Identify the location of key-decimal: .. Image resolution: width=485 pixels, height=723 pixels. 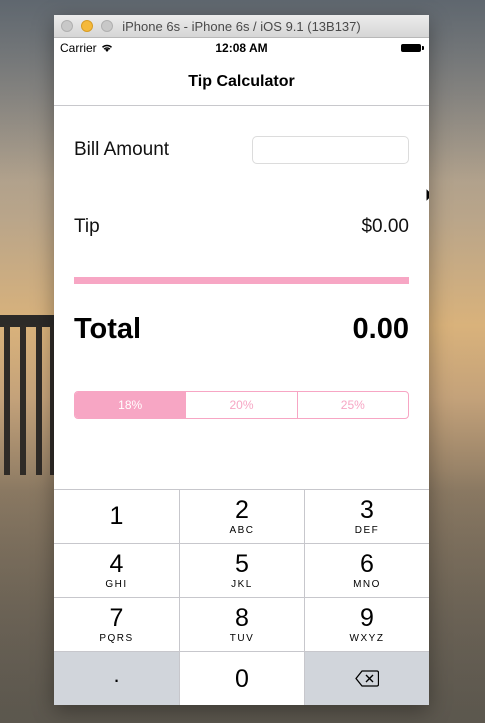
(116, 678).